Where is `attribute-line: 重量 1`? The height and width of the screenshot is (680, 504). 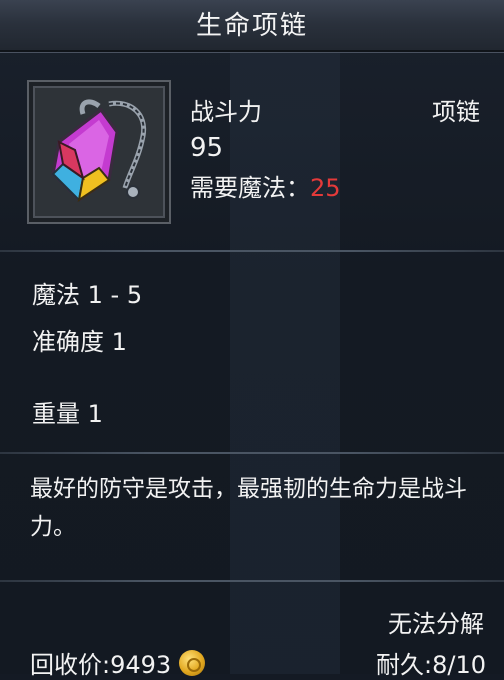 attribute-line: 重量 1 is located at coordinates (67, 414).